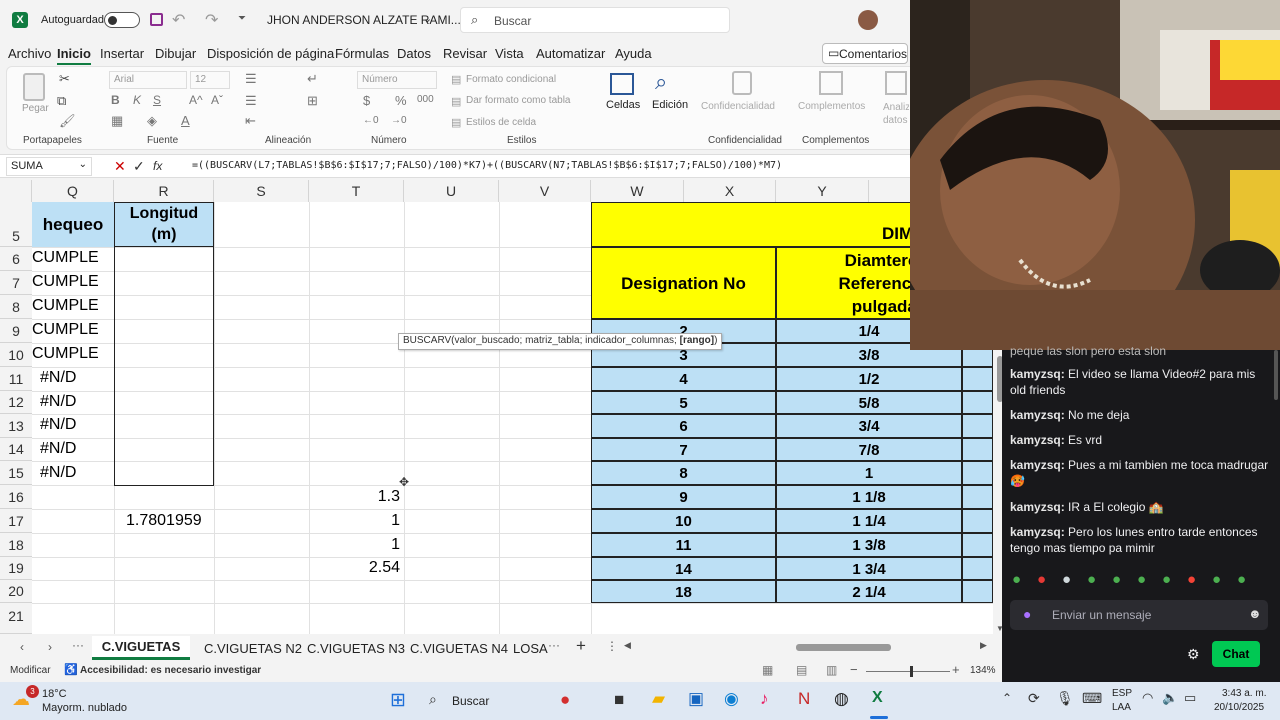  What do you see at coordinates (683, 283) in the screenshot?
I see `designation-header: Designation No` at bounding box center [683, 283].